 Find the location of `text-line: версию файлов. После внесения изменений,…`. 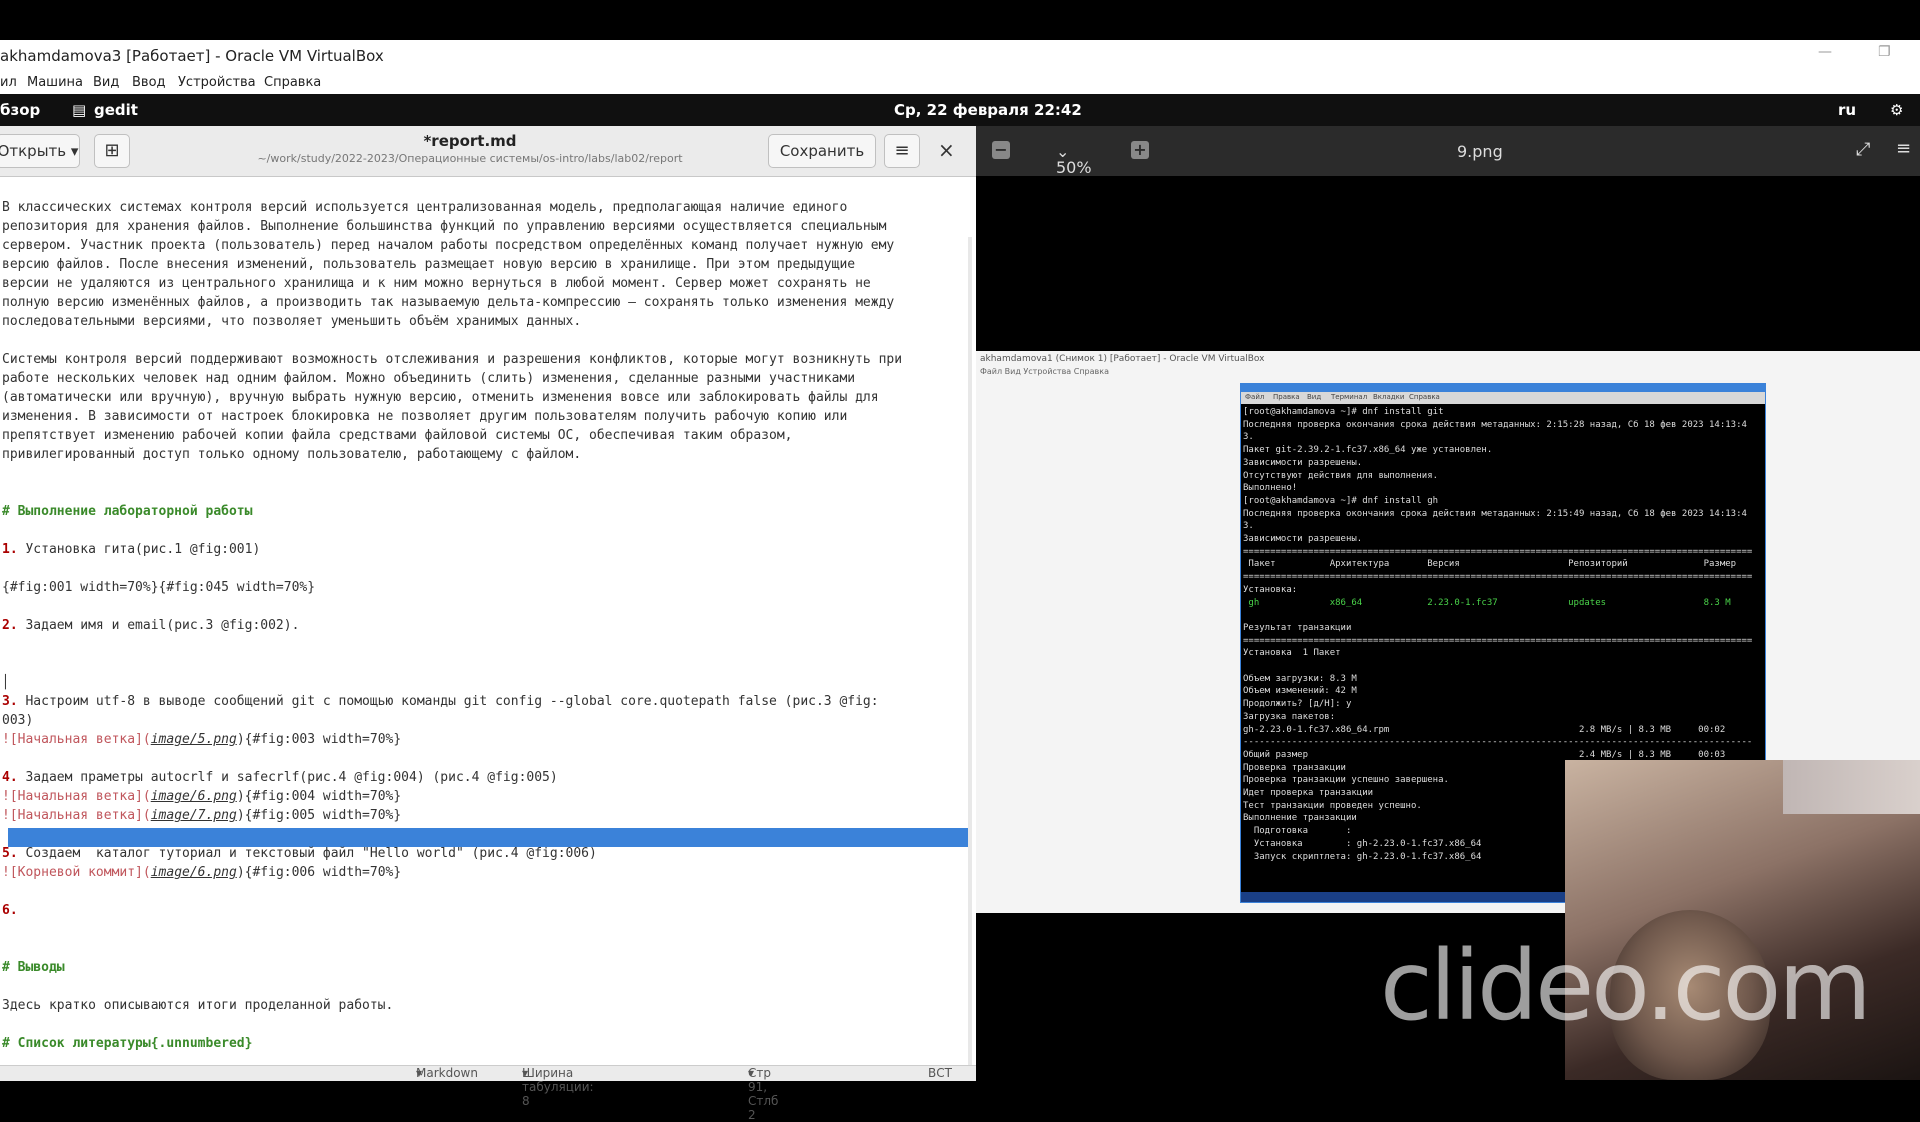

text-line: версию файлов. После внесения изменений,… is located at coordinates (429, 264).